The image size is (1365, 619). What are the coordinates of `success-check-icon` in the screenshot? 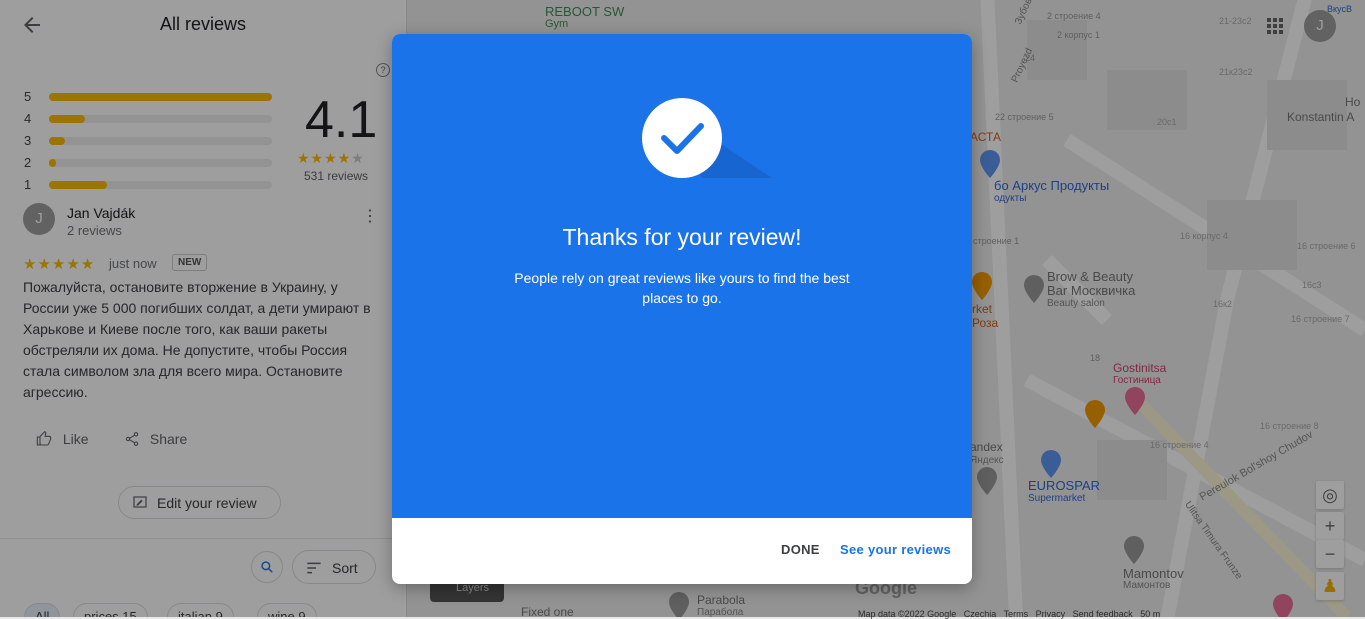 It's located at (682, 138).